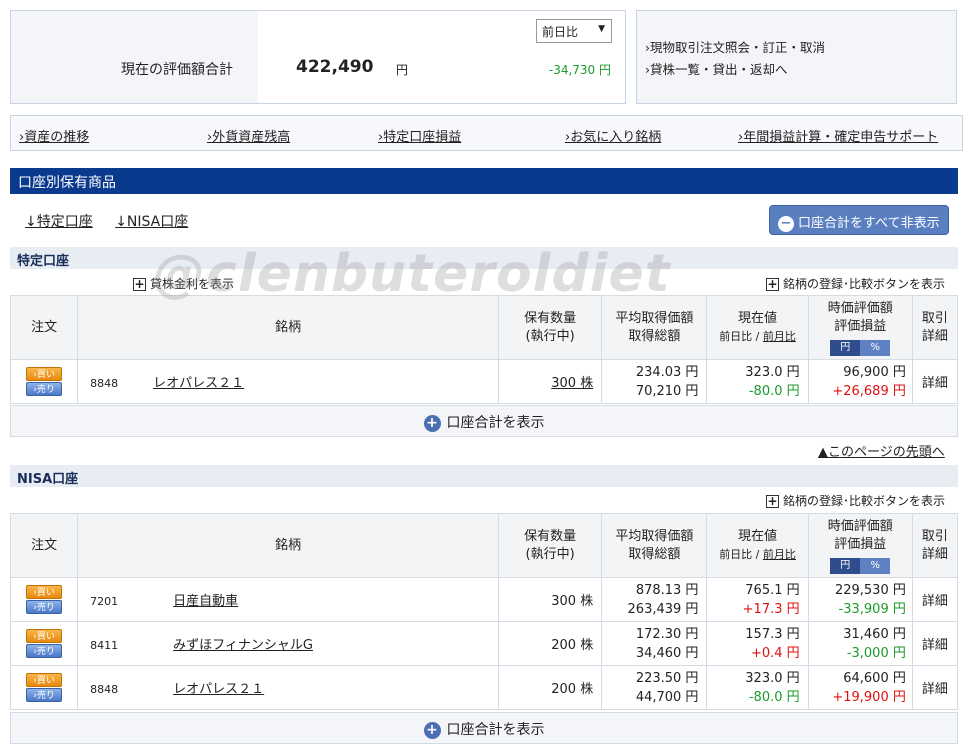 This screenshot has width=963, height=749. Describe the element at coordinates (775, 653) in the screenshot. I see `price-change: +0.4 円` at that location.